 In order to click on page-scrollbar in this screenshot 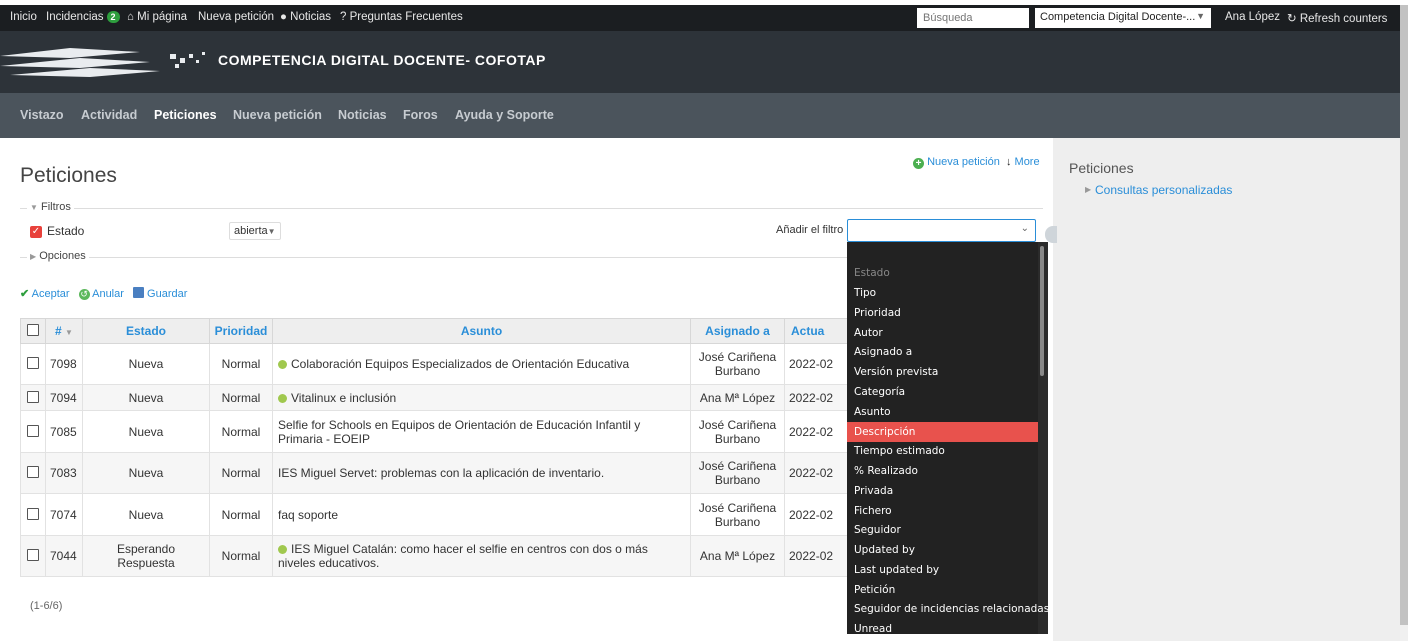, I will do `click(1404, 323)`.